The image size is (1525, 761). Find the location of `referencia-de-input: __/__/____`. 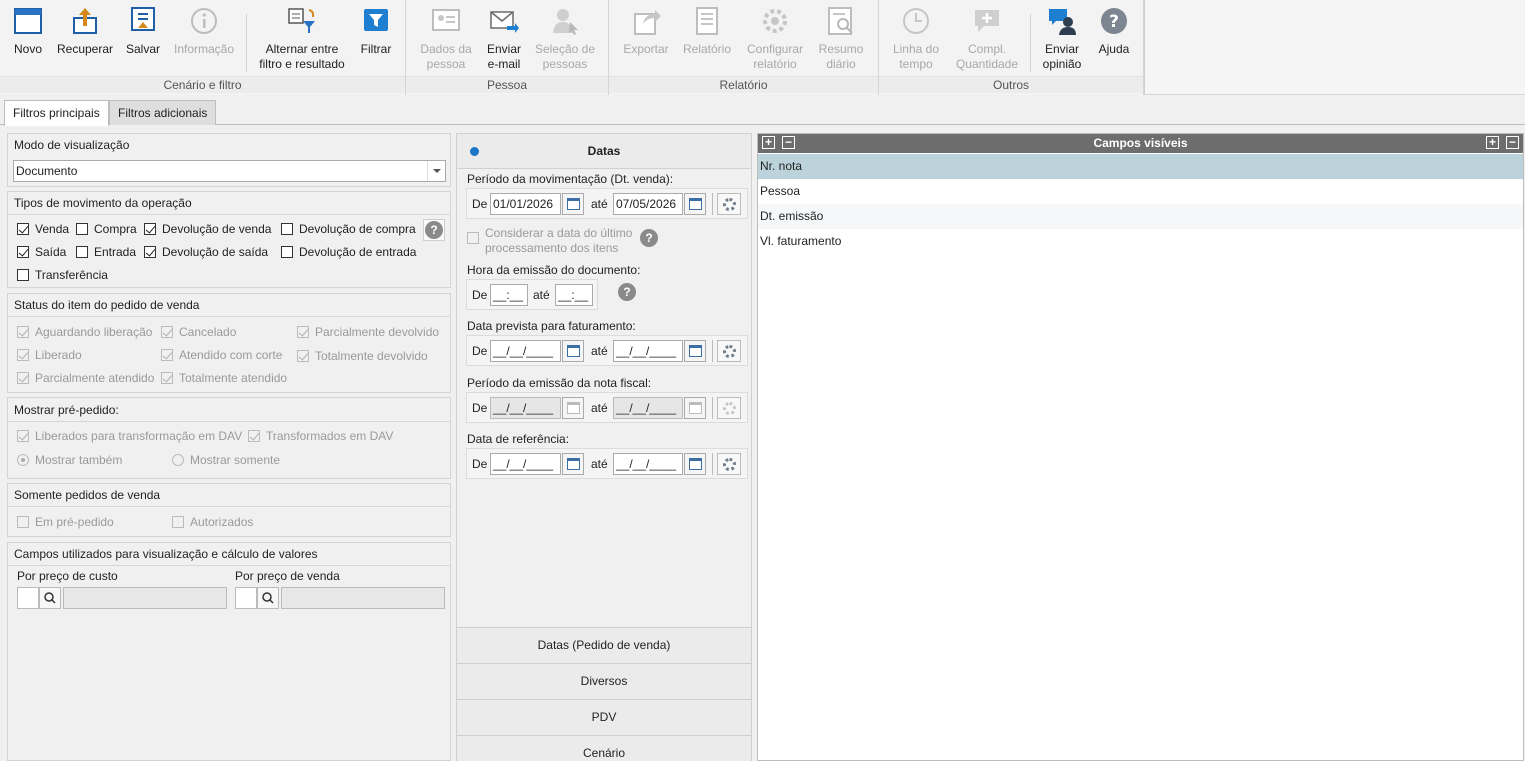

referencia-de-input: __/__/____ is located at coordinates (525, 464).